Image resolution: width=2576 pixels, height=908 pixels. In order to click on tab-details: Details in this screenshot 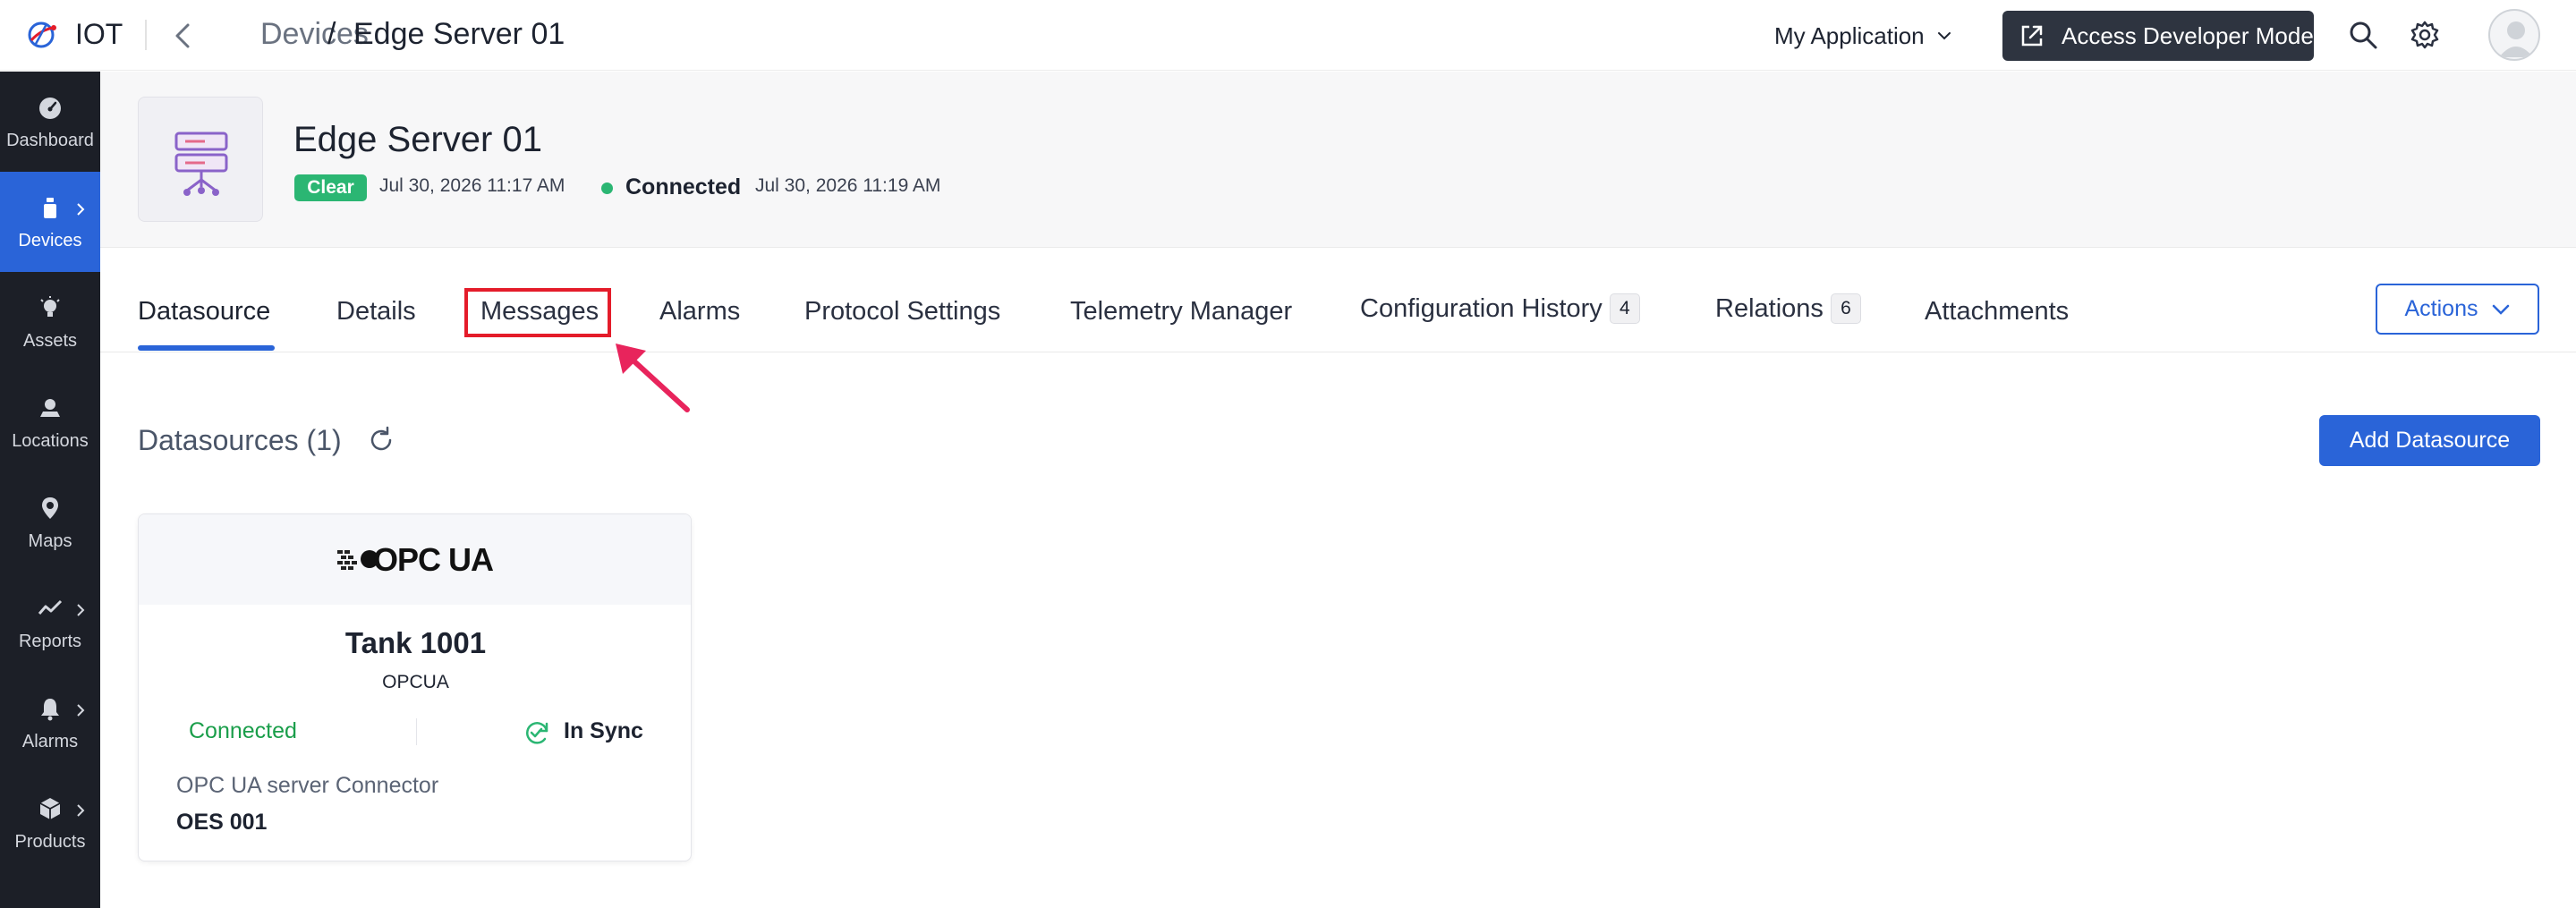, I will do `click(376, 312)`.